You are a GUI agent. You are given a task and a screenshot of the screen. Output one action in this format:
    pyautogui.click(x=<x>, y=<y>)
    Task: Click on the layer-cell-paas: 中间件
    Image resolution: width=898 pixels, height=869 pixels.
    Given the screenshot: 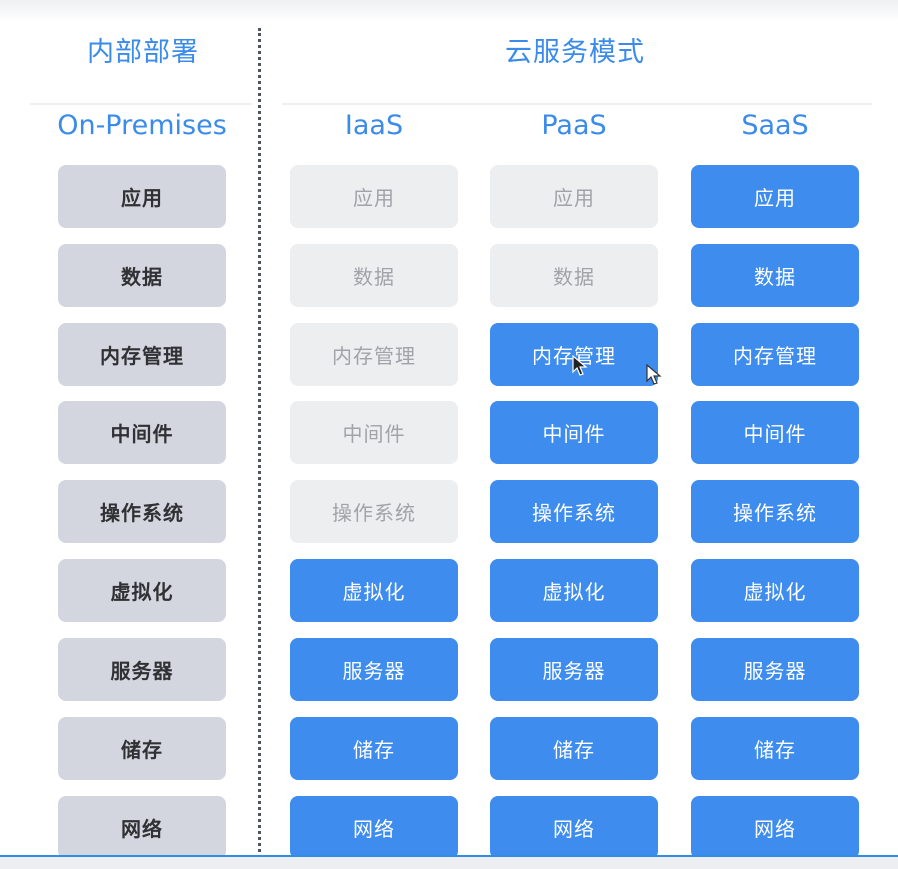 What is the action you would take?
    pyautogui.click(x=574, y=432)
    